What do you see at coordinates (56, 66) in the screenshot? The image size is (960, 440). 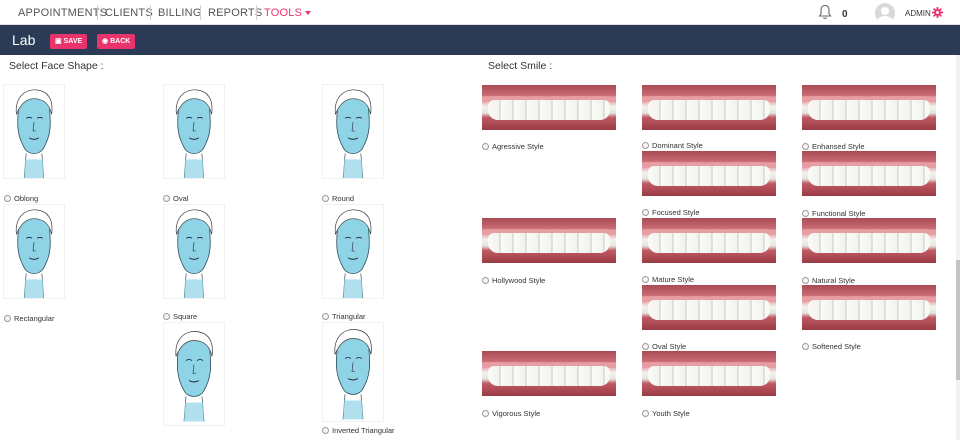 I see `face-shape-heading: Select Face Shape :` at bounding box center [56, 66].